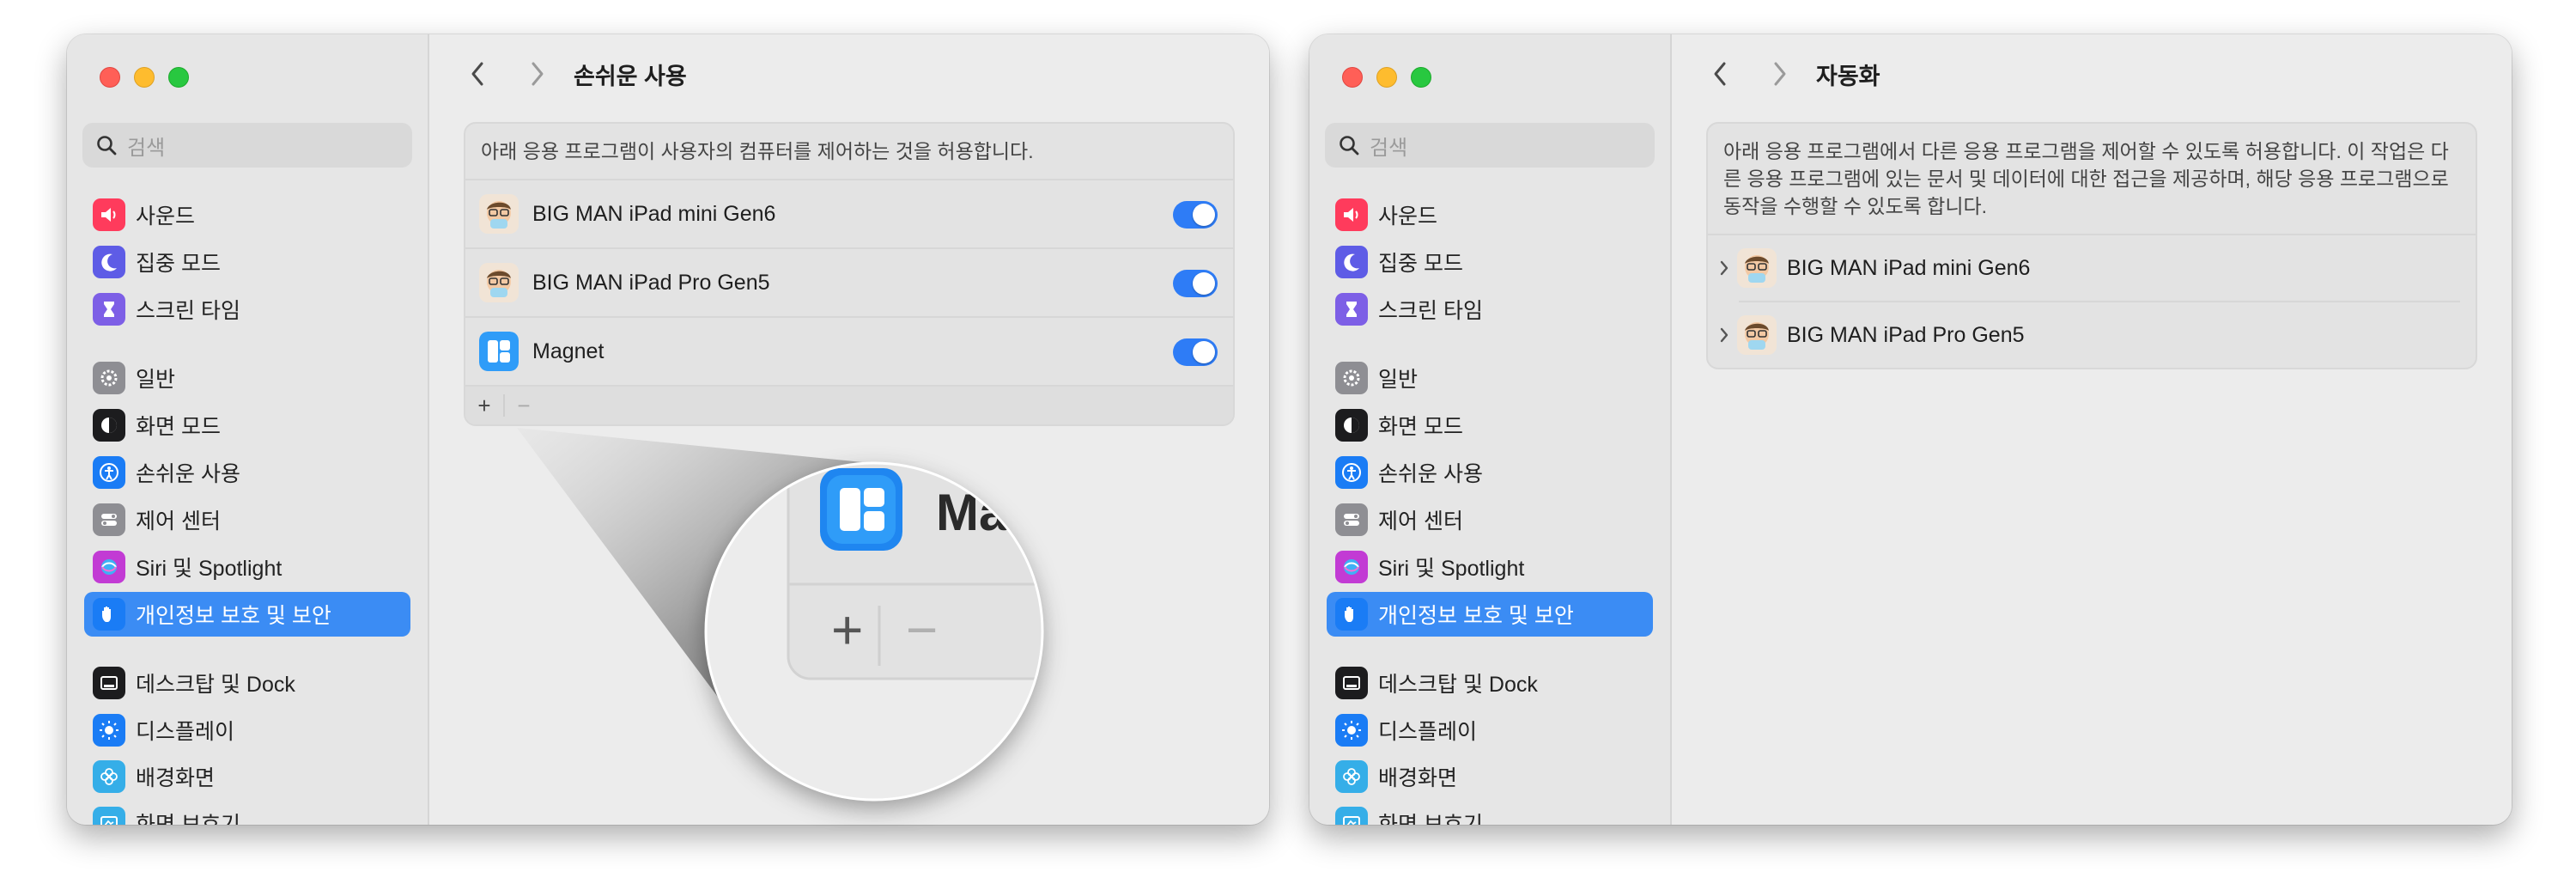 This screenshot has width=2576, height=884. I want to click on screensaver-icon, so click(109, 816).